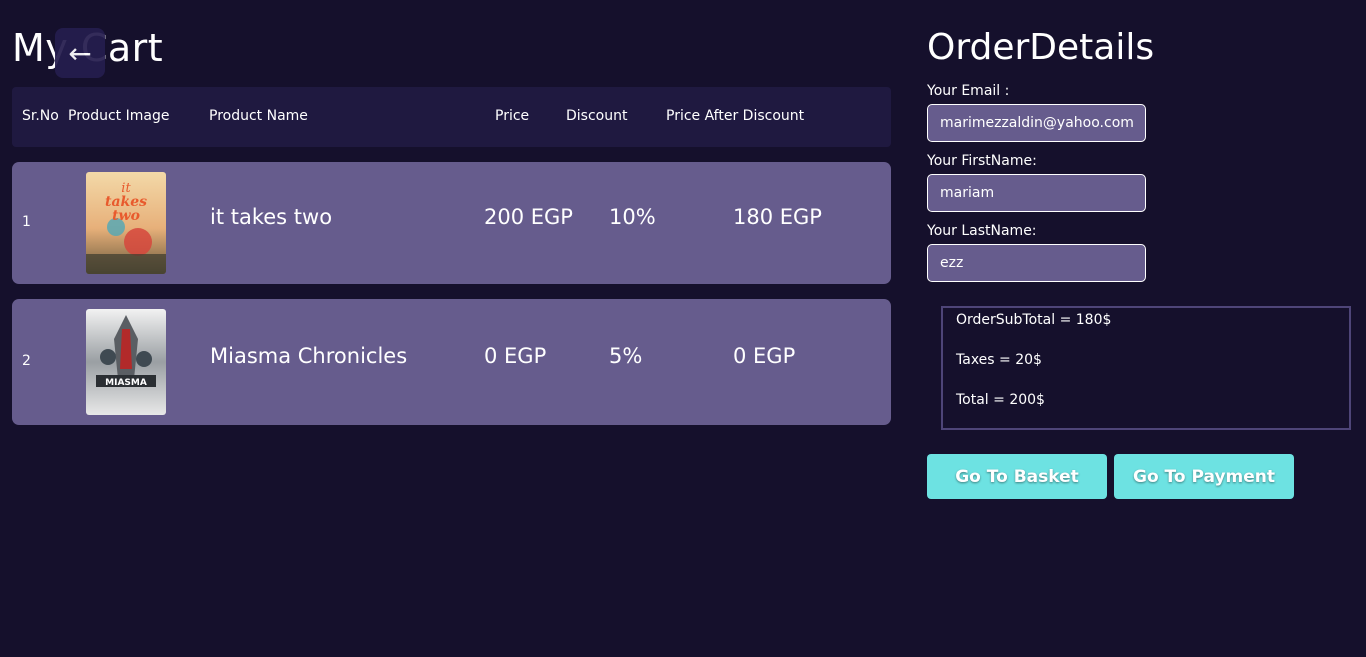  What do you see at coordinates (597, 116) in the screenshot?
I see `header-discount: Discount` at bounding box center [597, 116].